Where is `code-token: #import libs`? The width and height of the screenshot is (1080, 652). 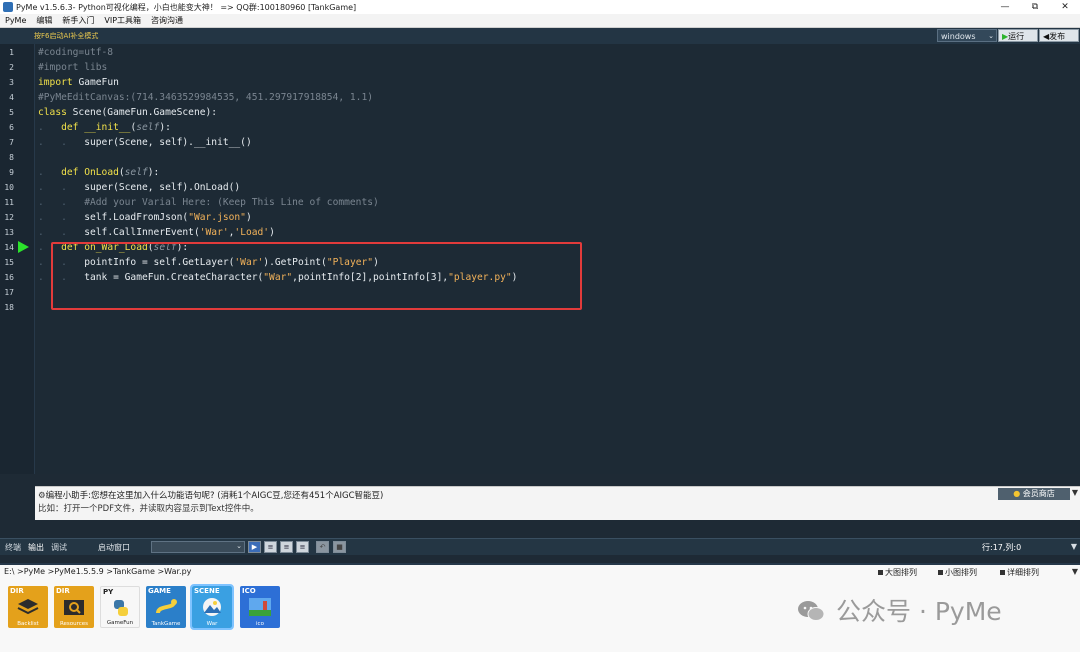
code-token: #import libs is located at coordinates (73, 67).